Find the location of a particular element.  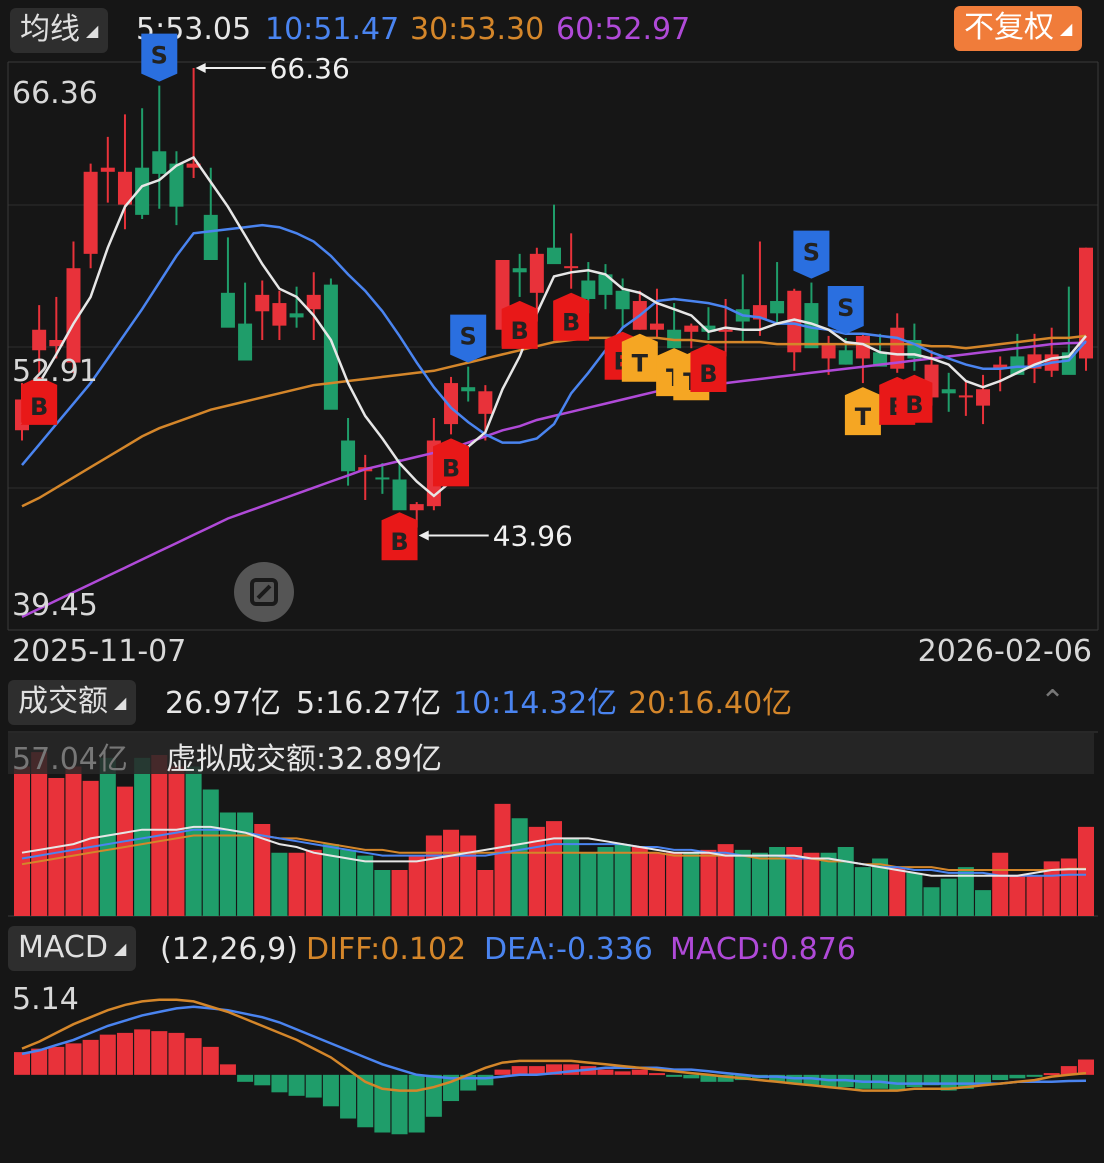

volume-selector: 成交额 ◢ is located at coordinates (72, 702).